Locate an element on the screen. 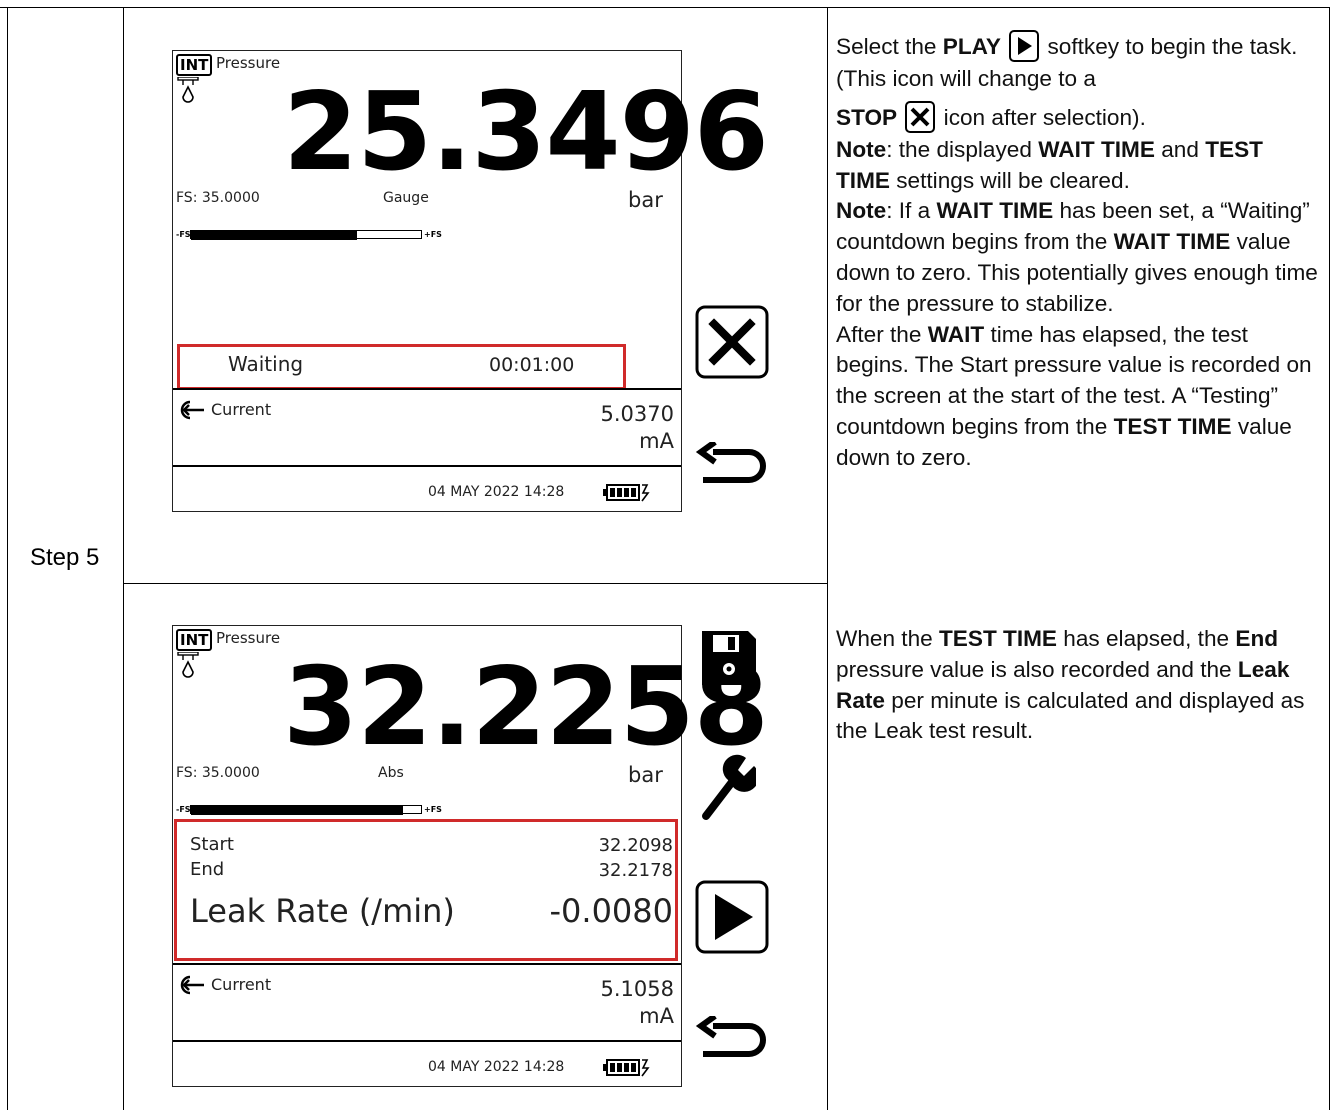  leak-rate-label: Leak Rate (/min) is located at coordinates (322, 911).